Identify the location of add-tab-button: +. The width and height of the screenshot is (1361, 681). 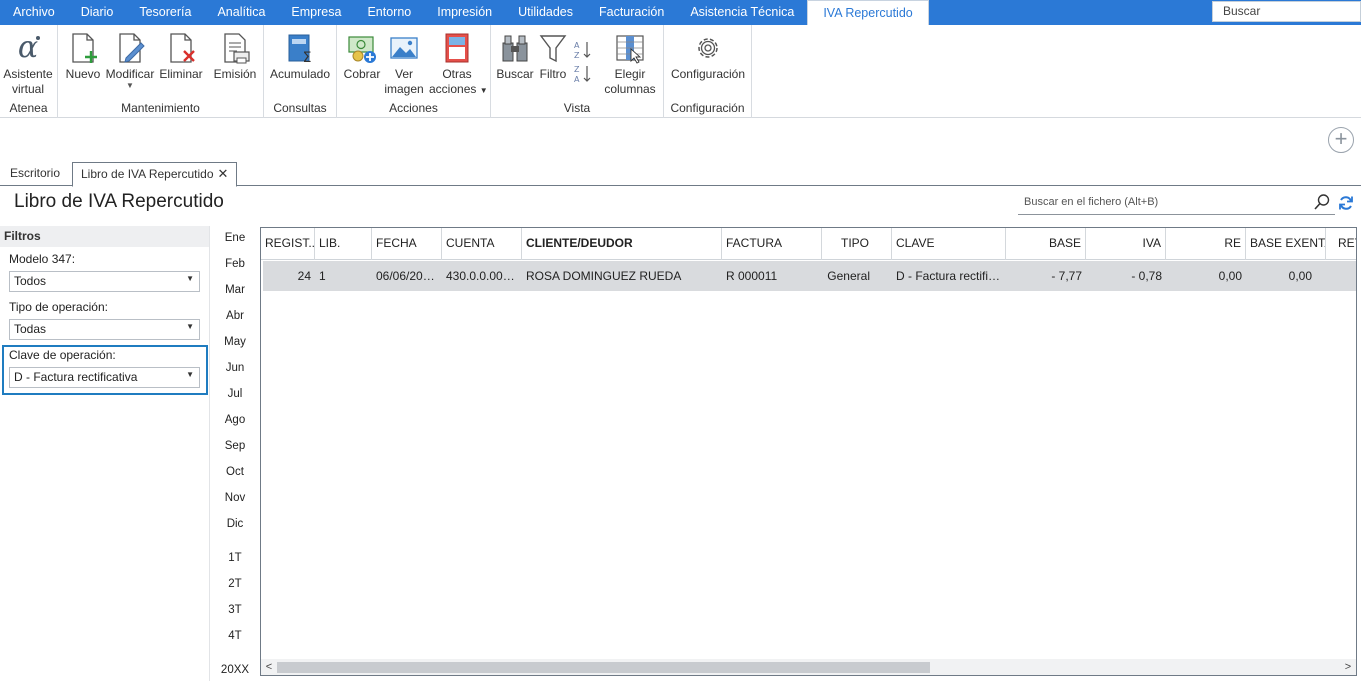
(1341, 140).